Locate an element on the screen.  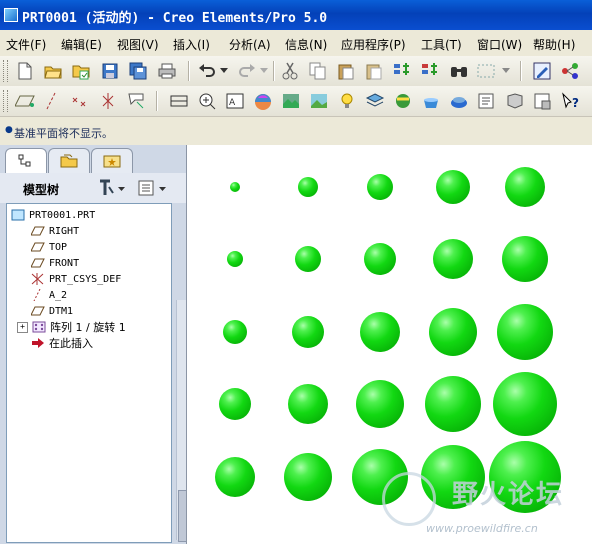
menu-tools: 工具(T) is located at coordinates (441, 44).